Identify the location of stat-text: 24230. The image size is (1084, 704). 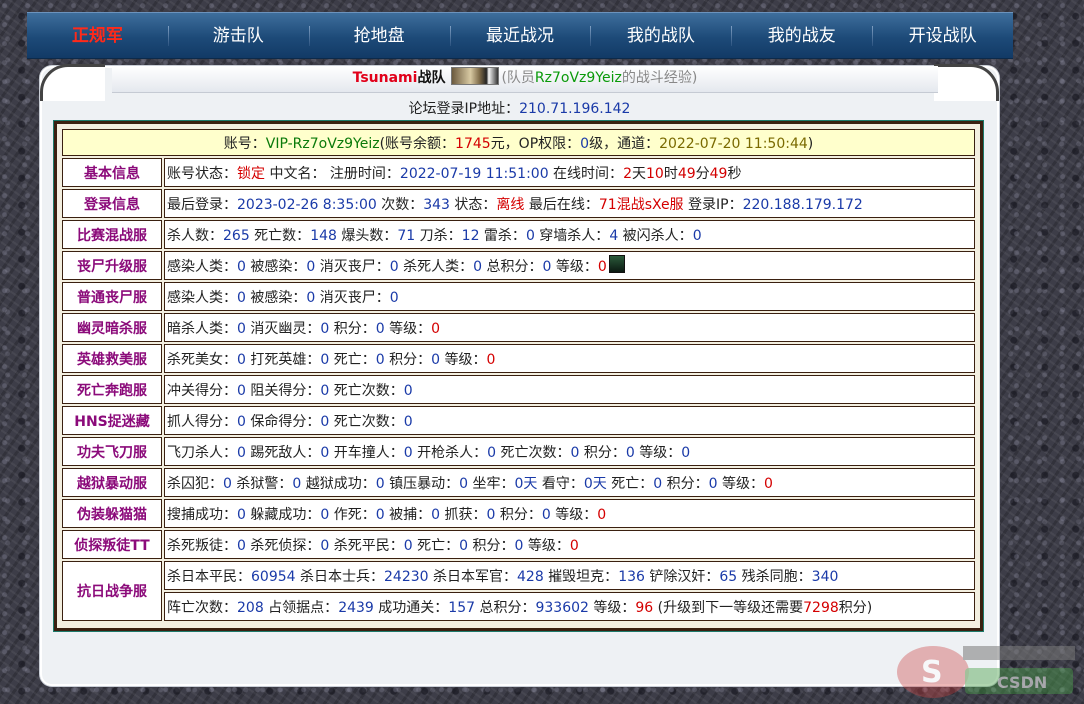
(406, 576).